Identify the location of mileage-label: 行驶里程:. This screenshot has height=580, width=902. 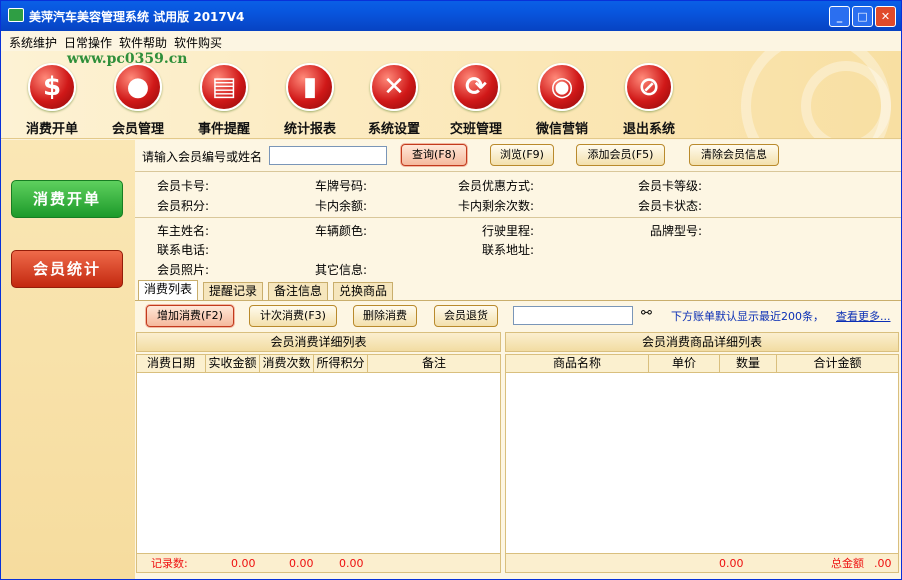
(508, 231).